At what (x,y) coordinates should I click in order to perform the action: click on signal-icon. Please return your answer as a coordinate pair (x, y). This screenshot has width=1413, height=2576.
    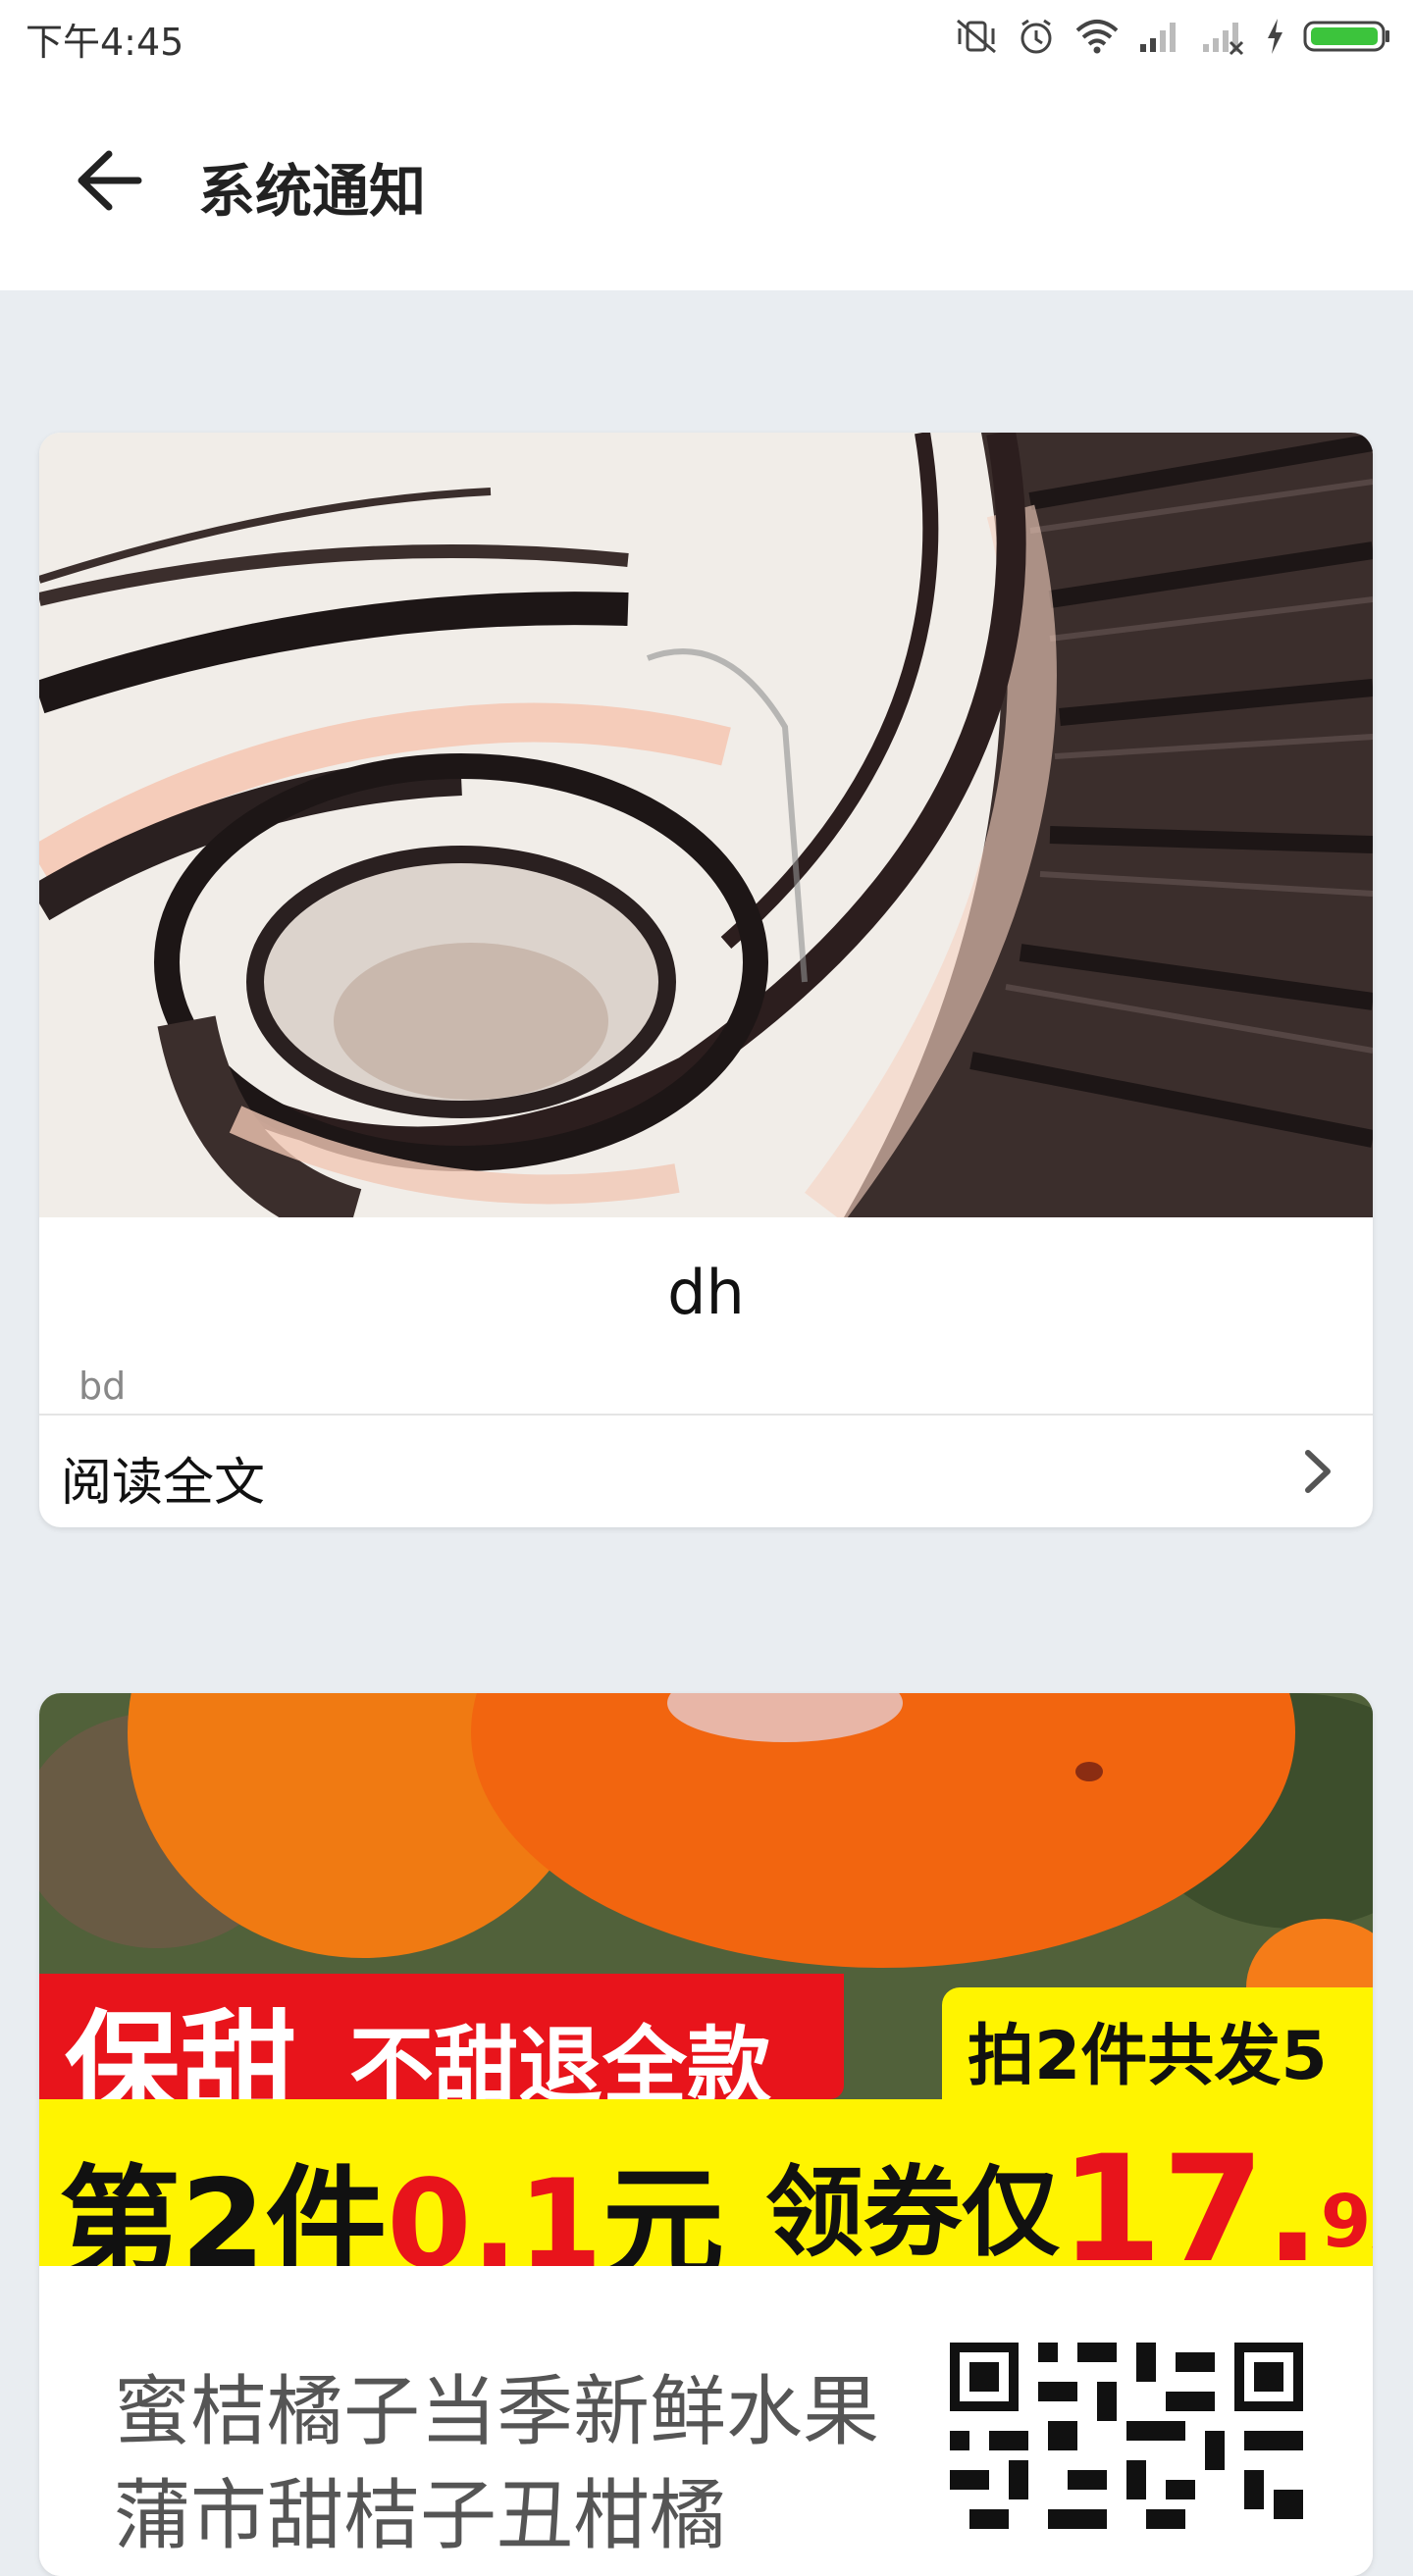
    Looking at the image, I should click on (1160, 36).